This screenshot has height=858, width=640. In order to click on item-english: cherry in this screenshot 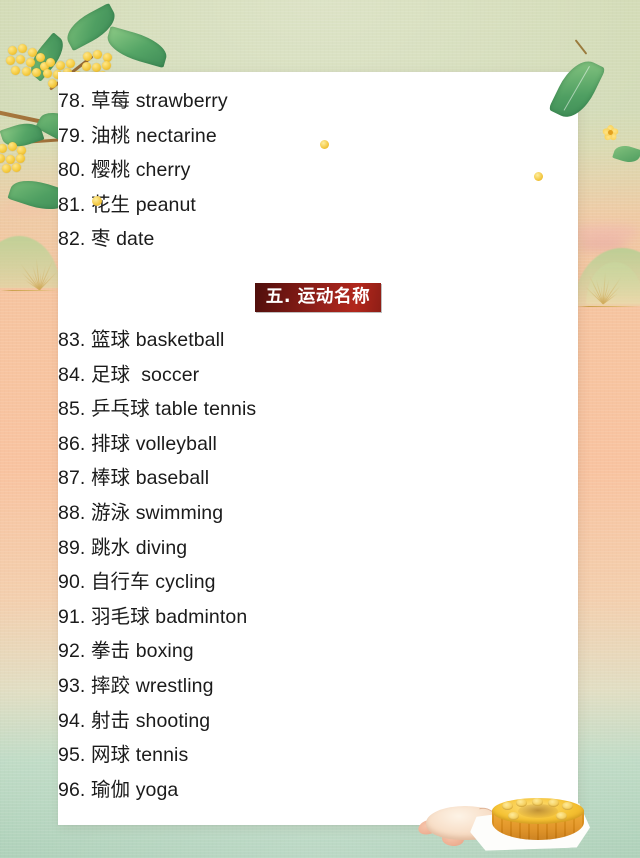, I will do `click(163, 170)`.